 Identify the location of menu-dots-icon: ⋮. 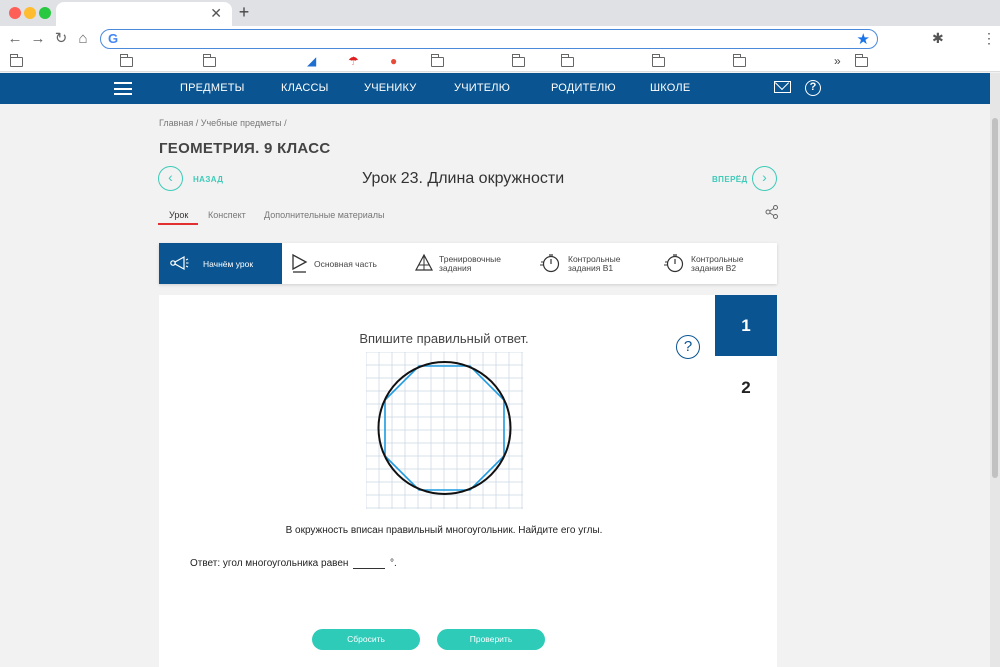
(989, 38).